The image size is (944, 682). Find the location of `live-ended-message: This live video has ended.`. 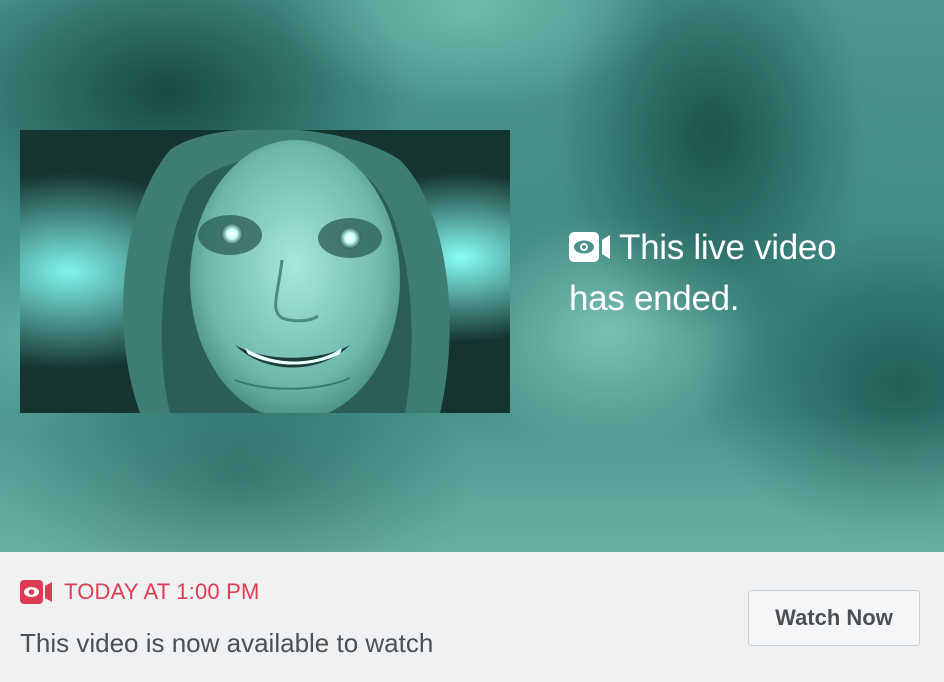

live-ended-message: This live video has ended. is located at coordinates (734, 273).